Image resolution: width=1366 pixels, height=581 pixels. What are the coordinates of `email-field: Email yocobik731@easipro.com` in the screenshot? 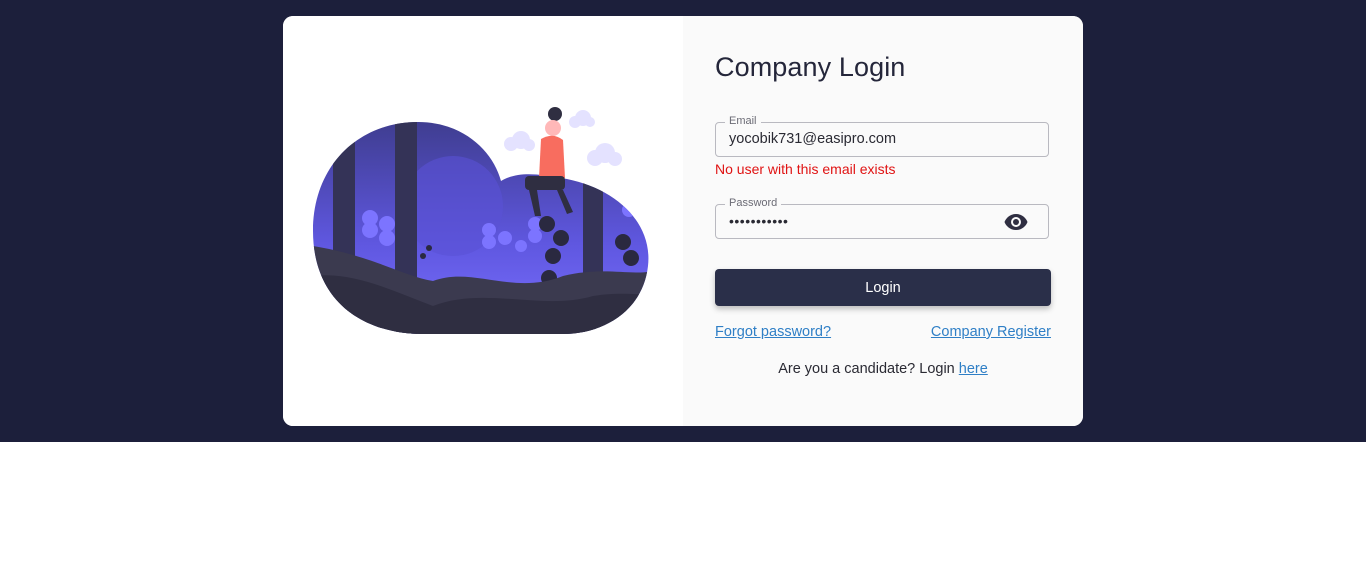 It's located at (882, 135).